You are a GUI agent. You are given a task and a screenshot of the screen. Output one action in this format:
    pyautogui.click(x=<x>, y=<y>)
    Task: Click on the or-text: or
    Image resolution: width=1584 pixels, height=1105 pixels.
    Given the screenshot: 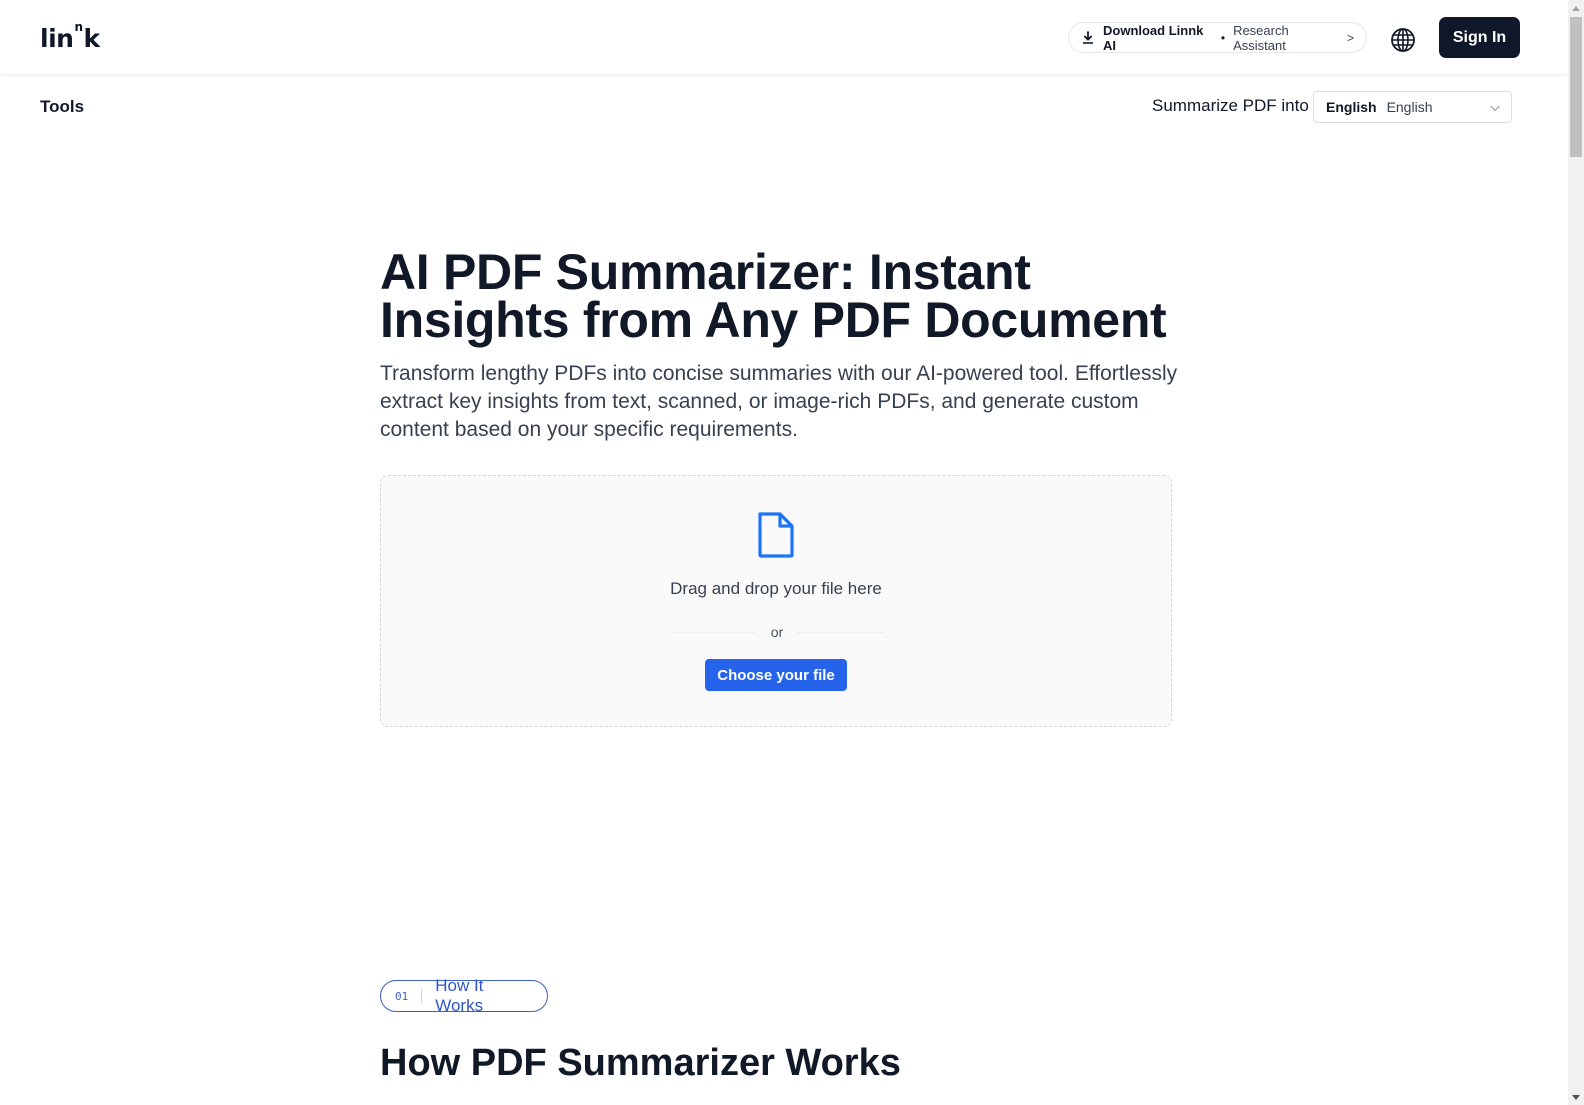 What is the action you would take?
    pyautogui.click(x=777, y=632)
    